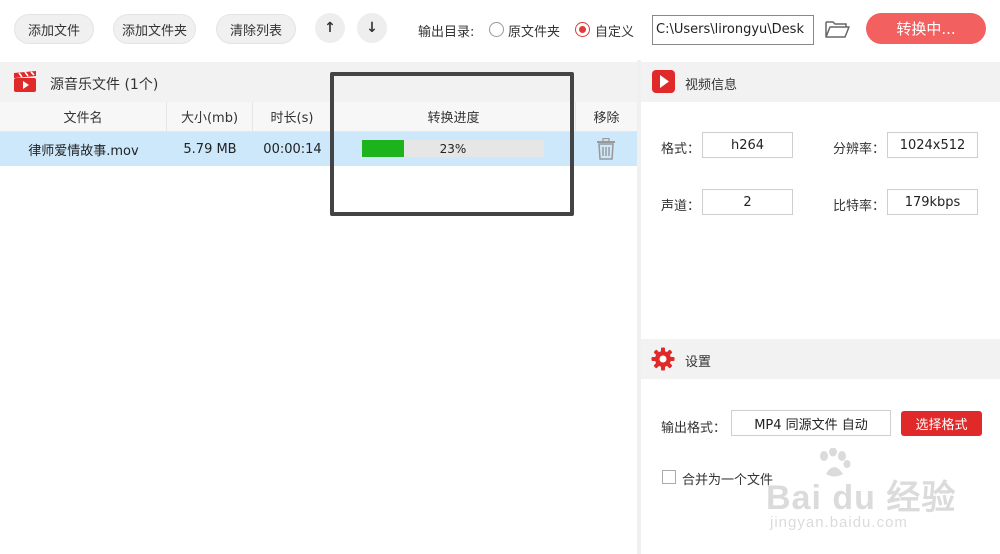 Image resolution: width=1000 pixels, height=554 pixels. I want to click on move-down-button: ↓, so click(372, 28).